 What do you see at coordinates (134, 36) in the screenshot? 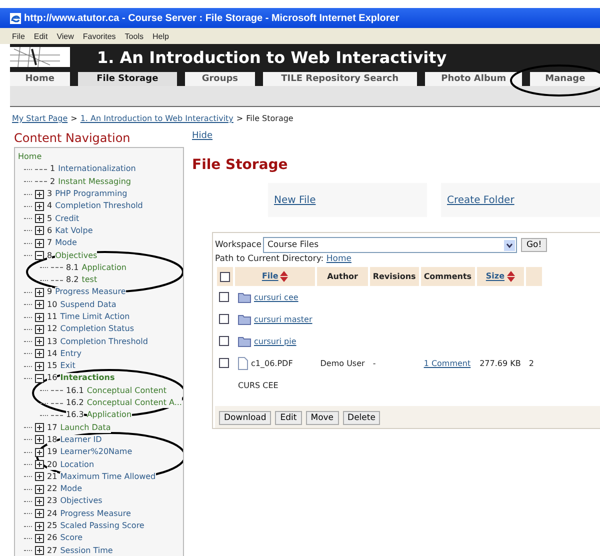
I see `menu-item: Tools` at bounding box center [134, 36].